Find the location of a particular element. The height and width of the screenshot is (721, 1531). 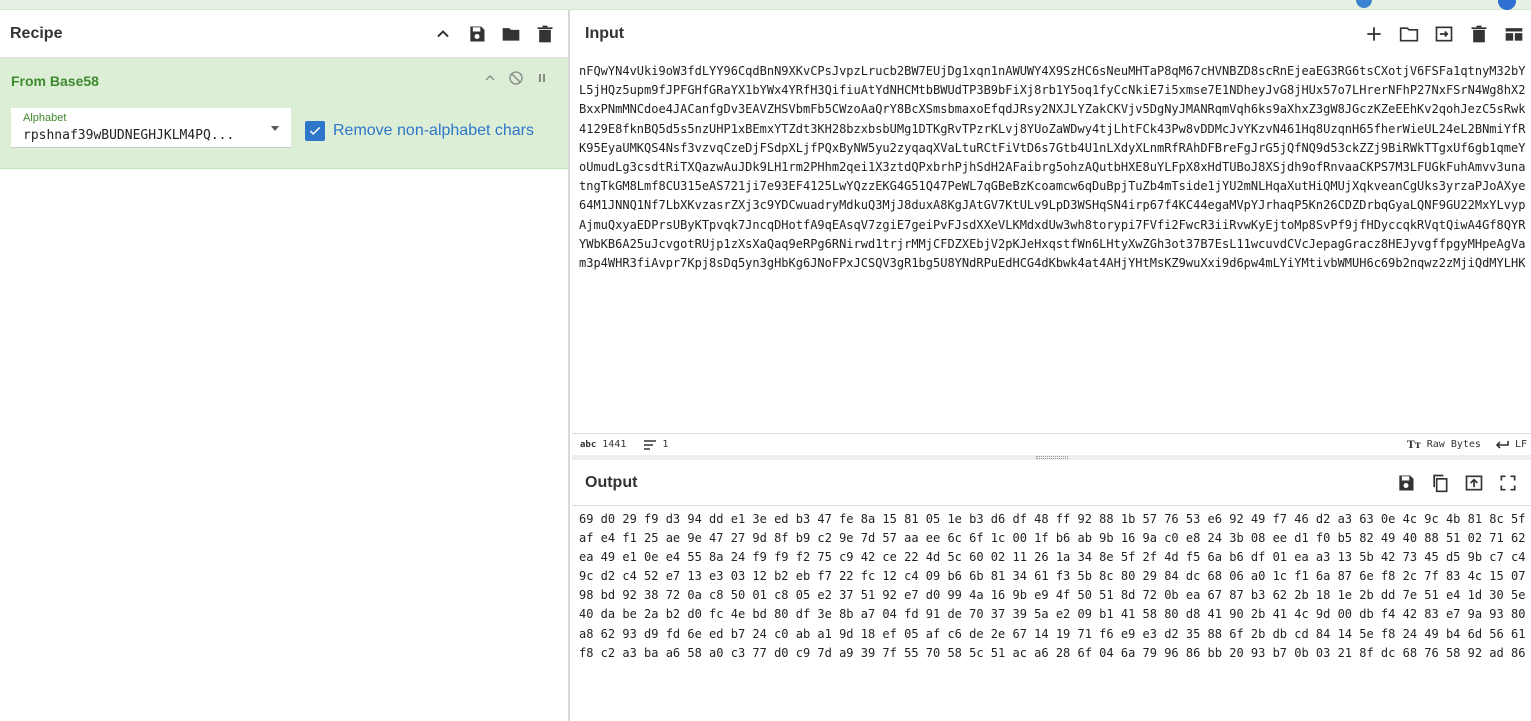

alphabet-label: Alphabet is located at coordinates (45, 118).